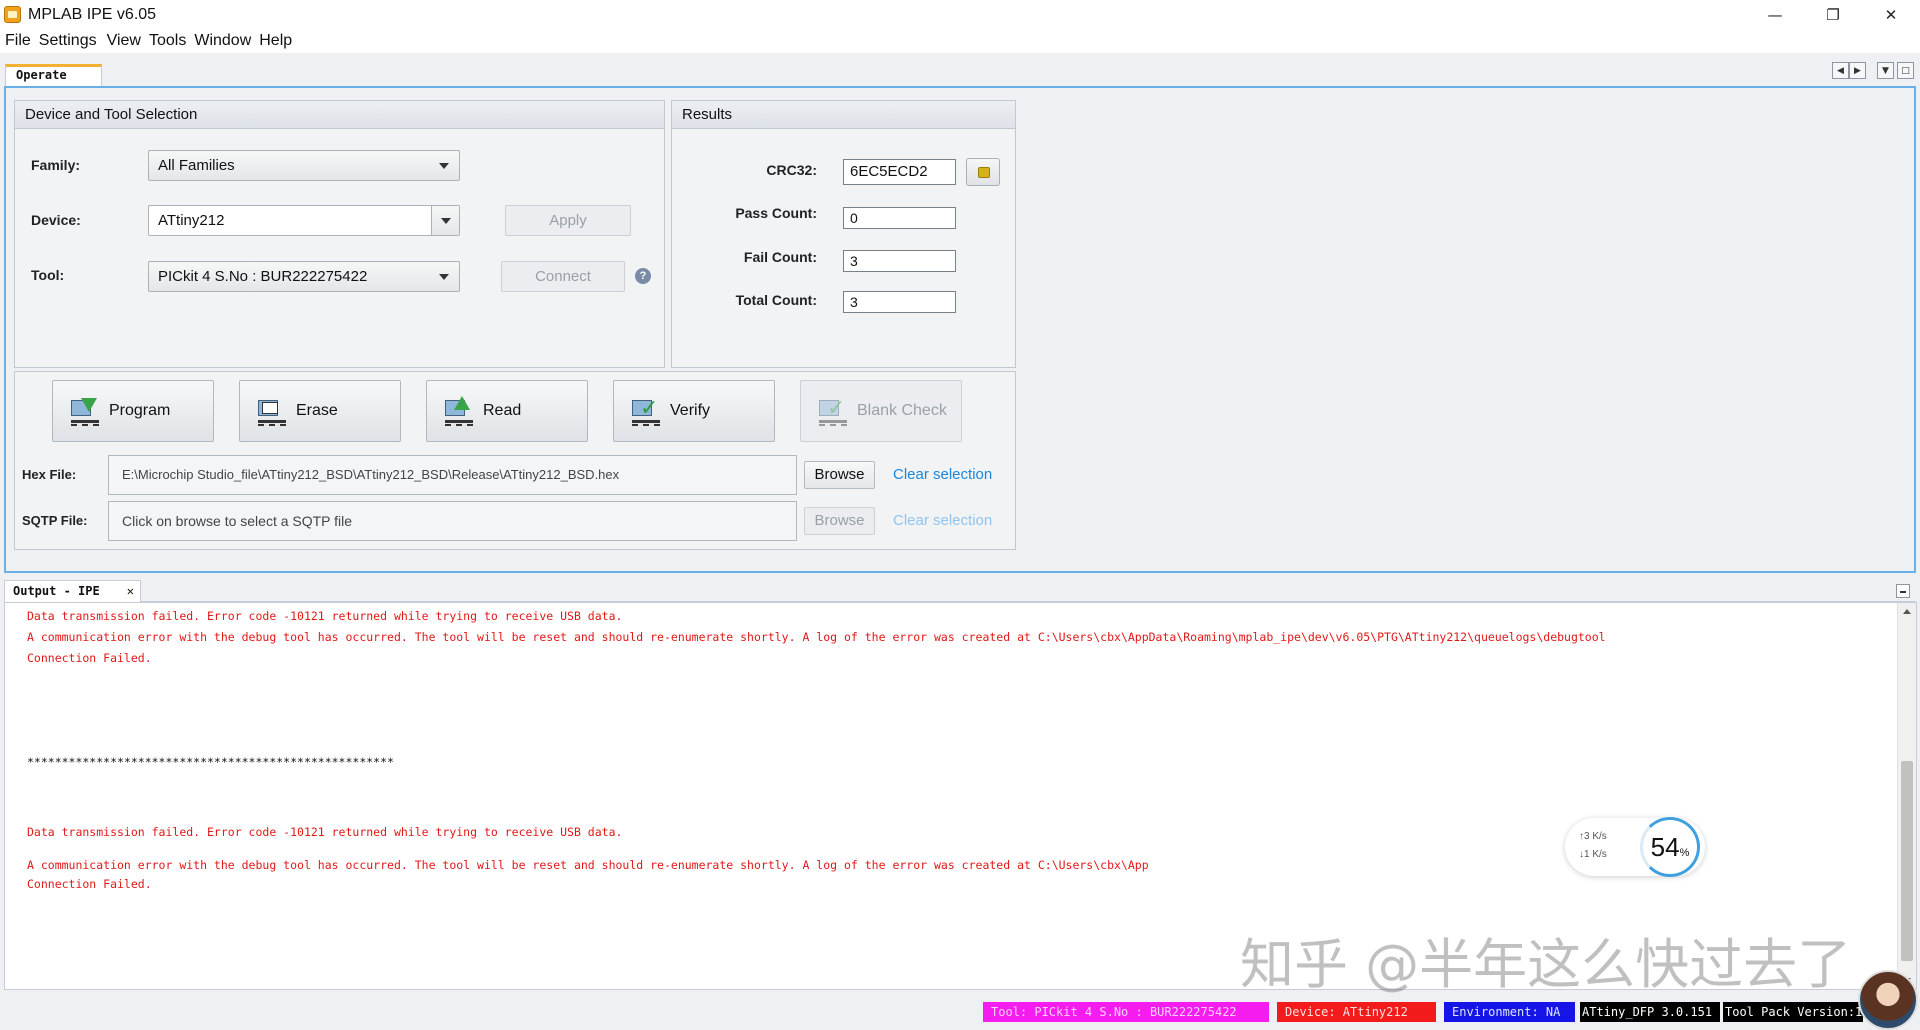  I want to click on cpu-usage-gauge: 54%, so click(1670, 847).